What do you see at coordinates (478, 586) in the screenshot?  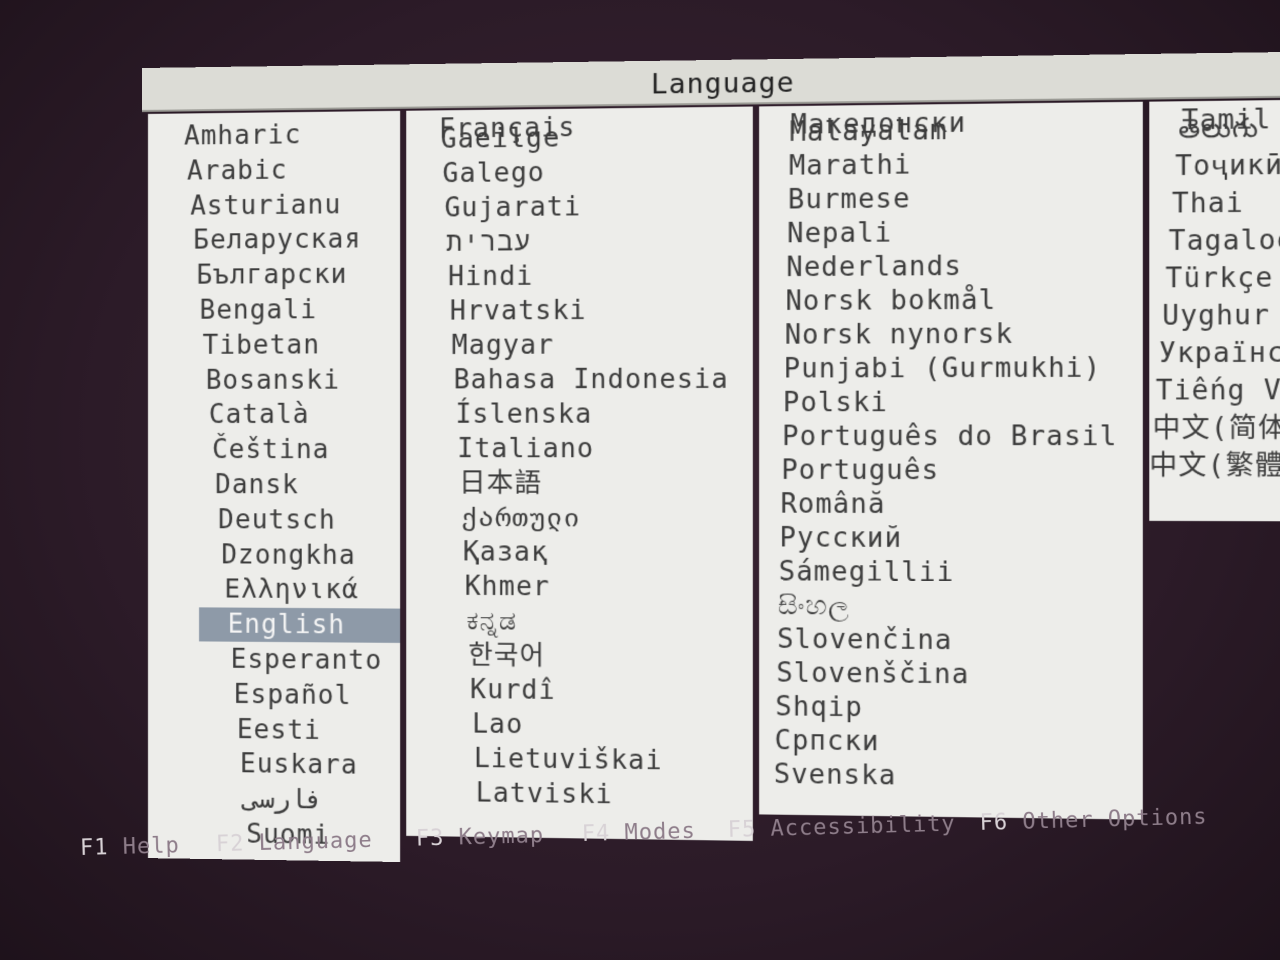 I see `language-option: Khmer` at bounding box center [478, 586].